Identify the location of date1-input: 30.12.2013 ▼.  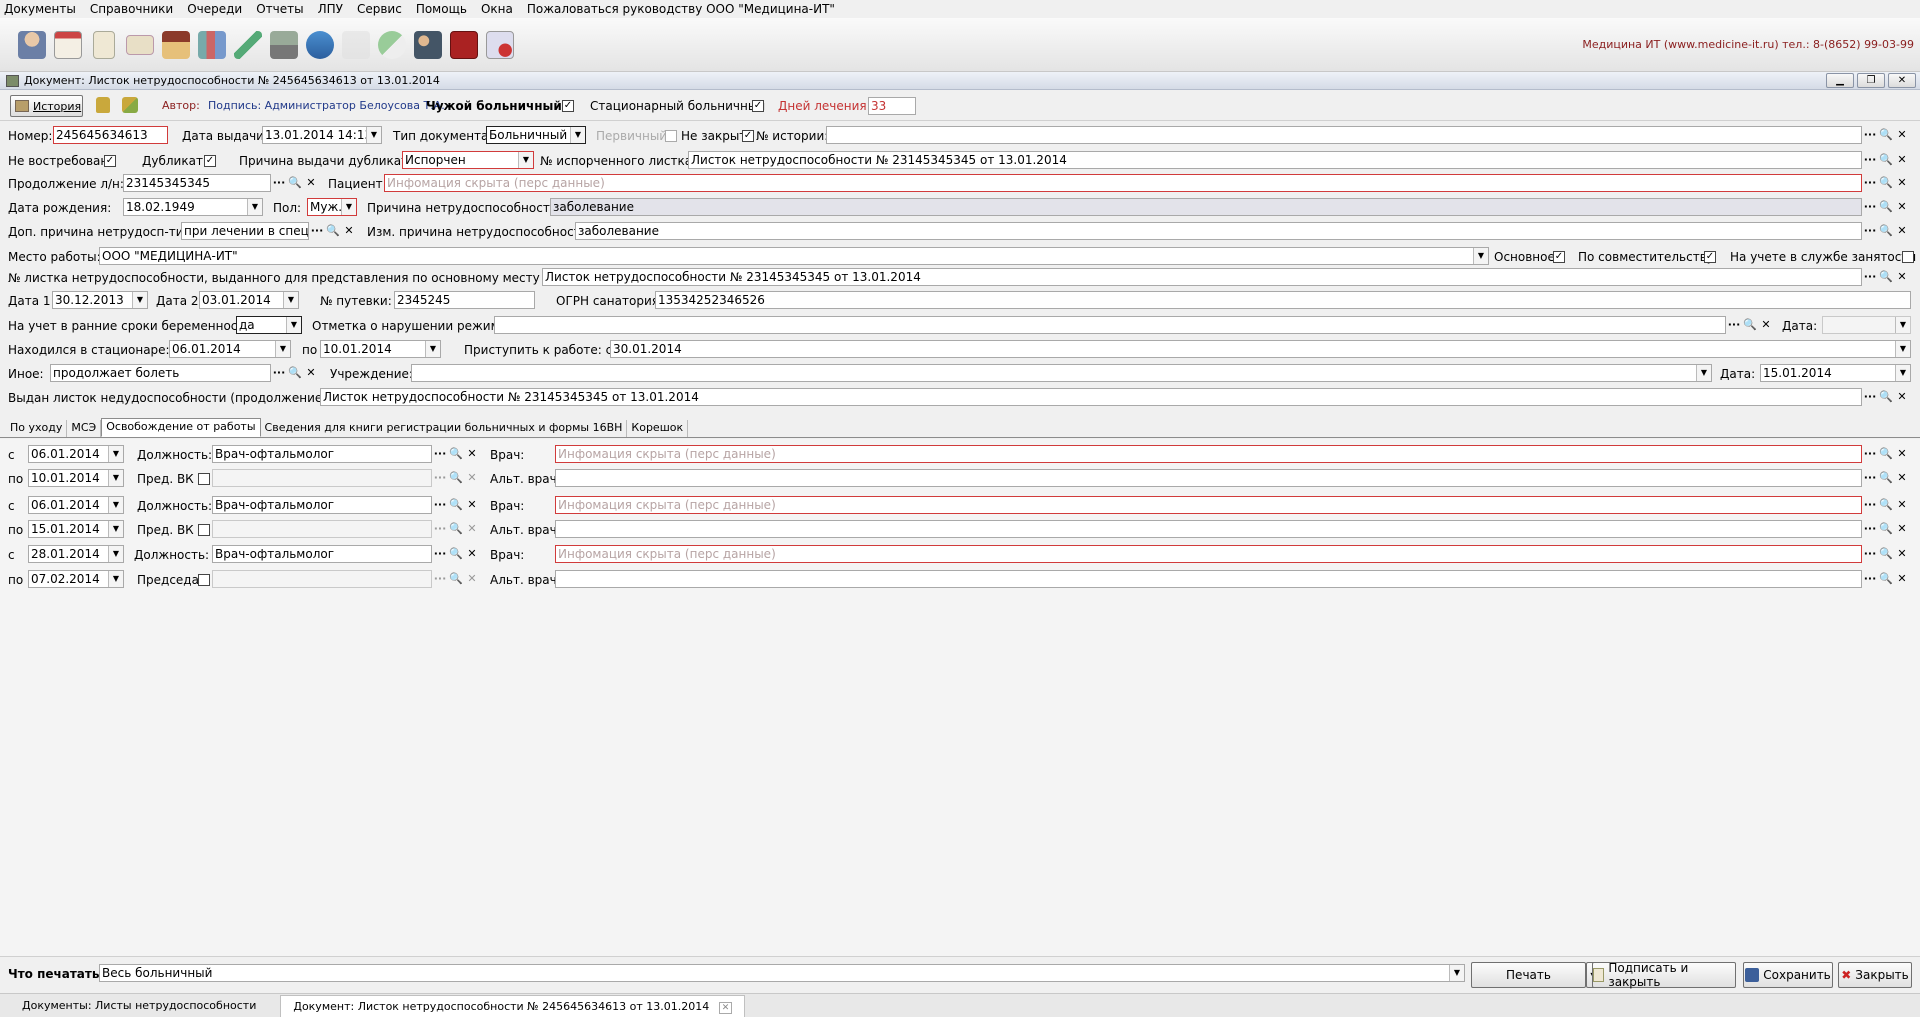
(100, 300).